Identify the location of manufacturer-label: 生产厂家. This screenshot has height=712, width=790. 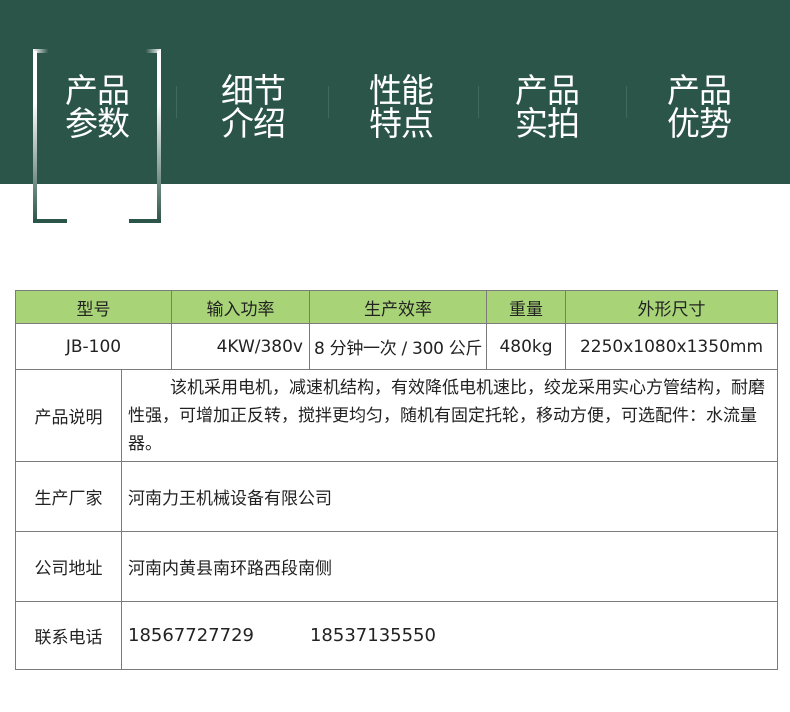
(68, 496).